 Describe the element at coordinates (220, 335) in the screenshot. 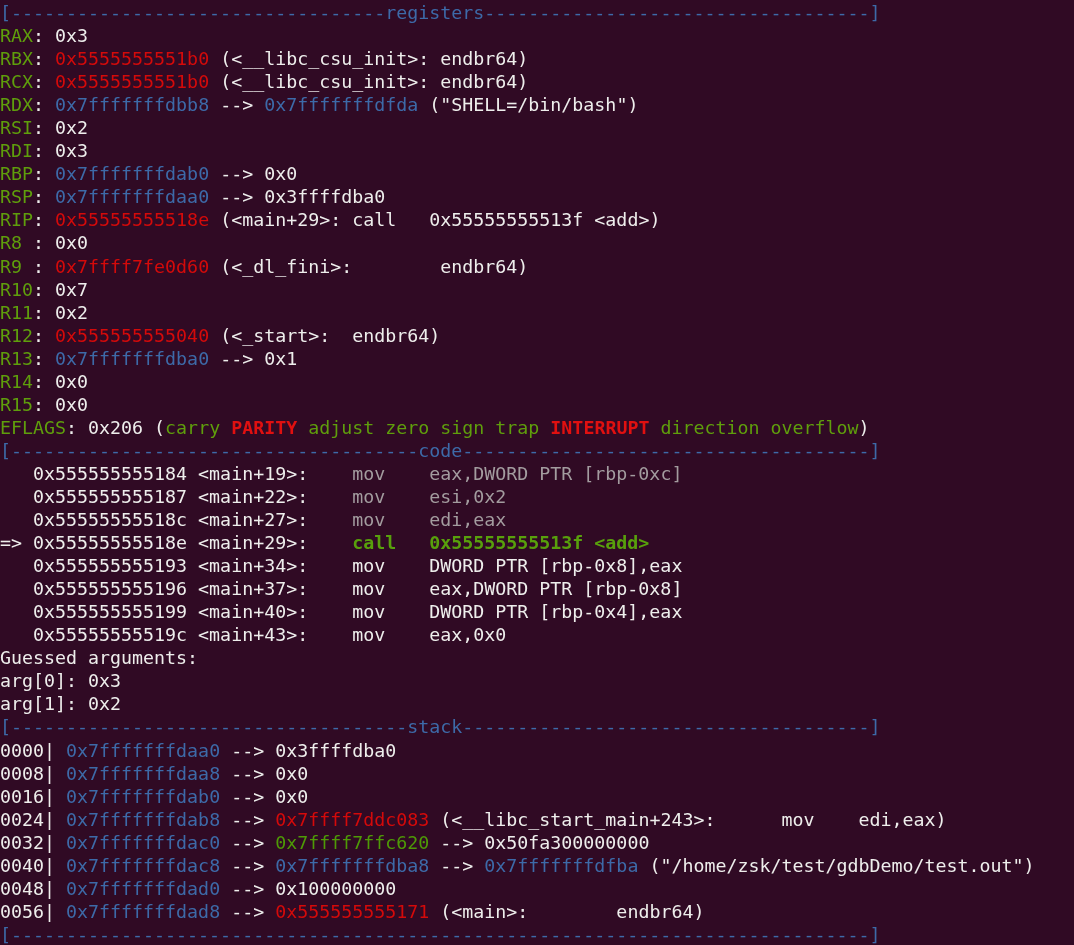

I see `terminal-line: R12: 0x555555555040 (<_start>: endbr64)` at that location.